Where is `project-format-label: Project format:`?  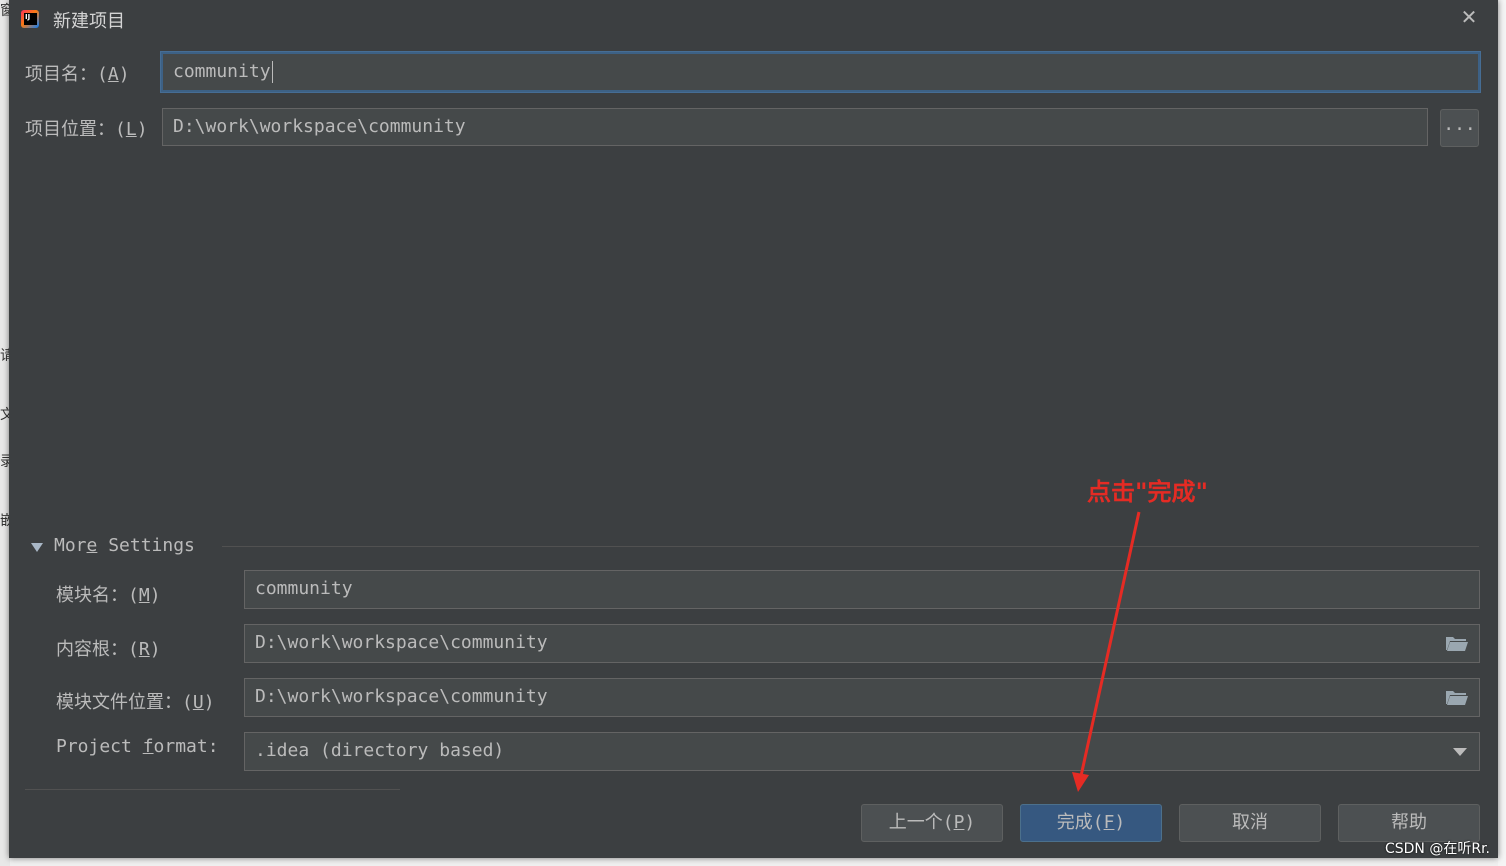 project-format-label: Project format: is located at coordinates (137, 746).